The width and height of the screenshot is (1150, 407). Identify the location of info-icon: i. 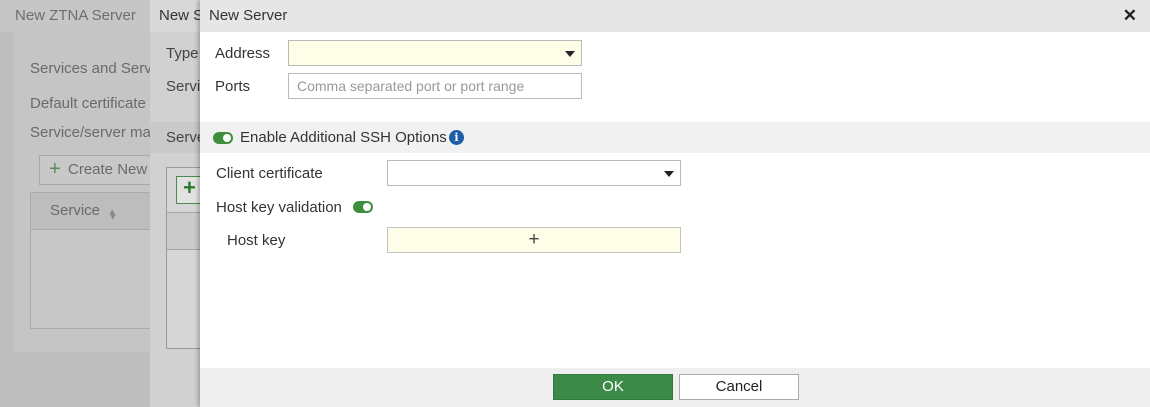
(456, 137).